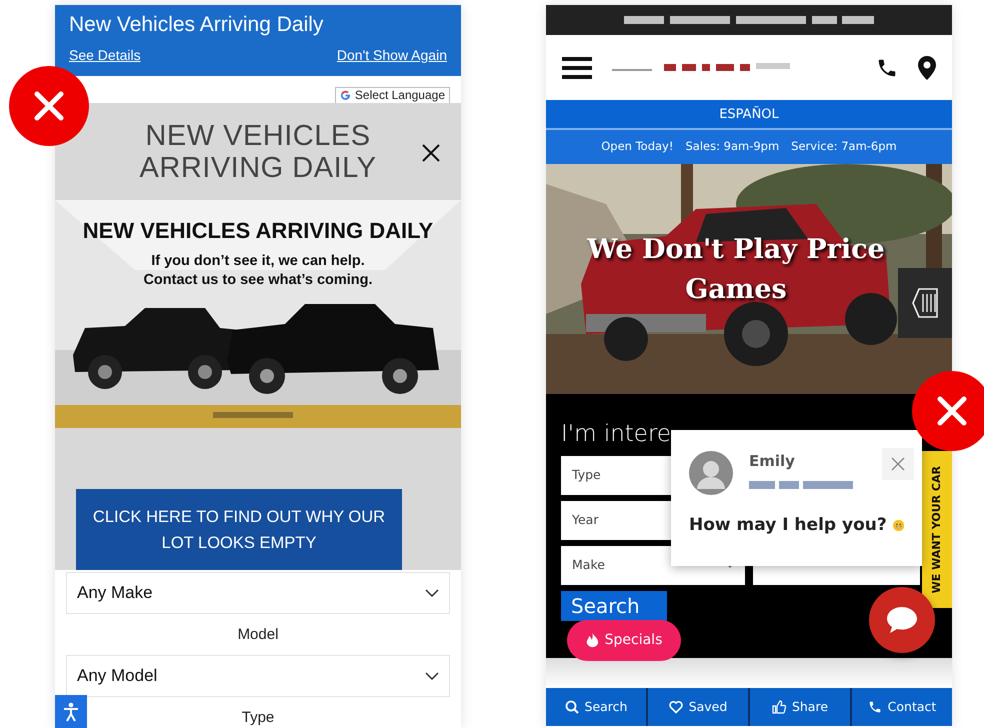 The image size is (984, 728). What do you see at coordinates (392, 95) in the screenshot?
I see `language-select: Select Language` at bounding box center [392, 95].